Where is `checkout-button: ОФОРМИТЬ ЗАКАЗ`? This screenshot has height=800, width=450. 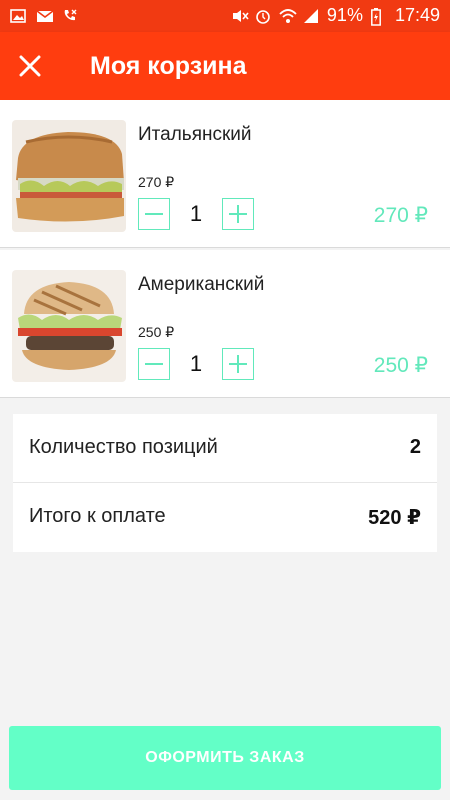
checkout-button: ОФОРМИТЬ ЗАКАЗ is located at coordinates (225, 758).